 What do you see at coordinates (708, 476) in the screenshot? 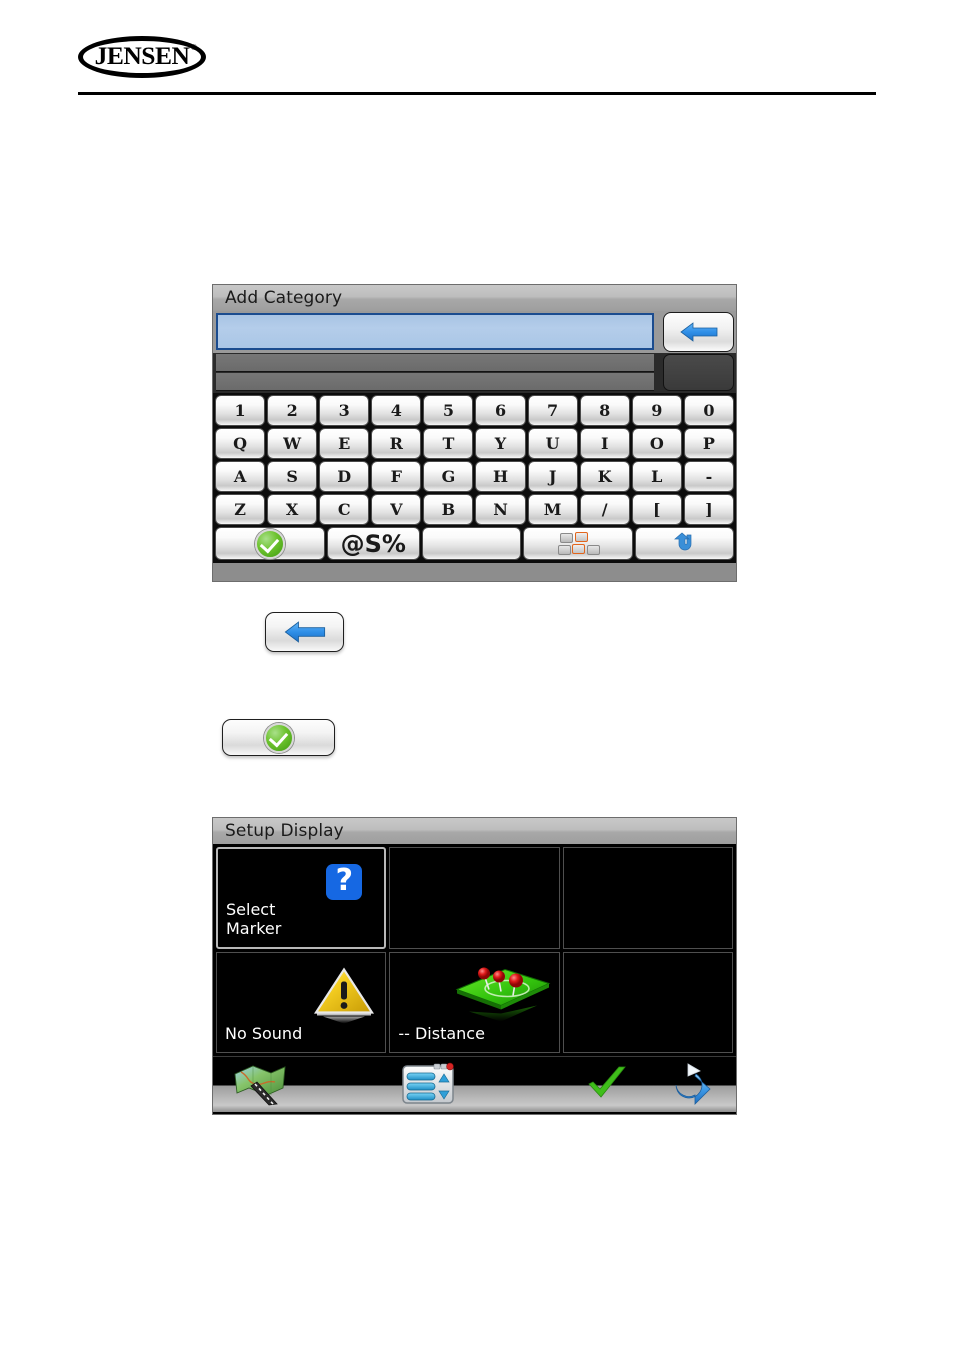
I see `key-hyphen: -` at bounding box center [708, 476].